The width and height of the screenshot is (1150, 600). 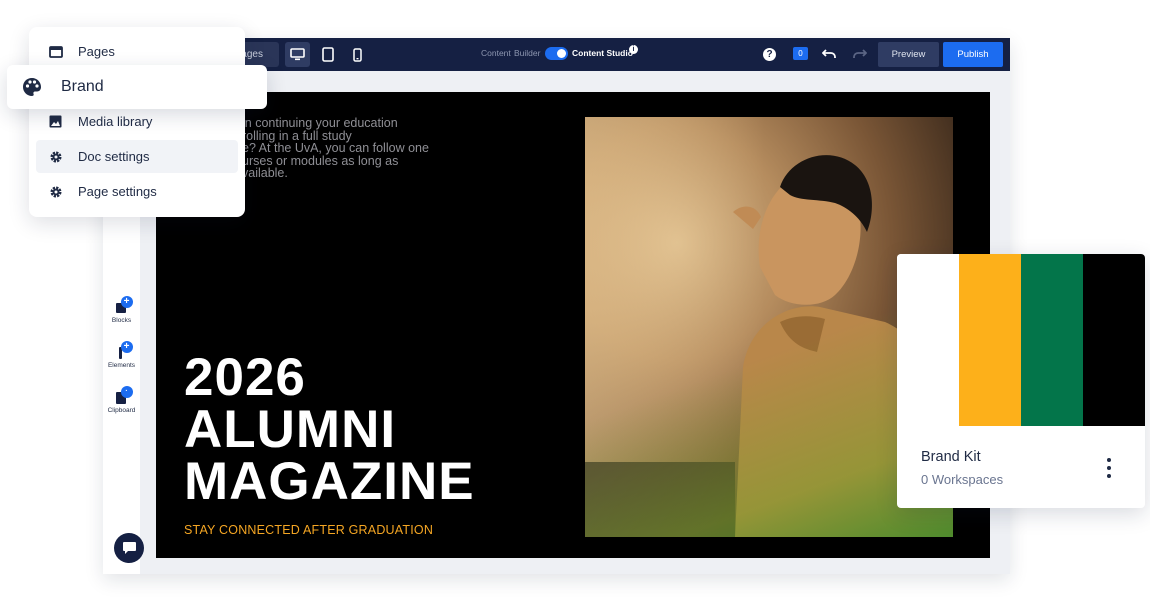 I want to click on tablet-icon, so click(x=327, y=54).